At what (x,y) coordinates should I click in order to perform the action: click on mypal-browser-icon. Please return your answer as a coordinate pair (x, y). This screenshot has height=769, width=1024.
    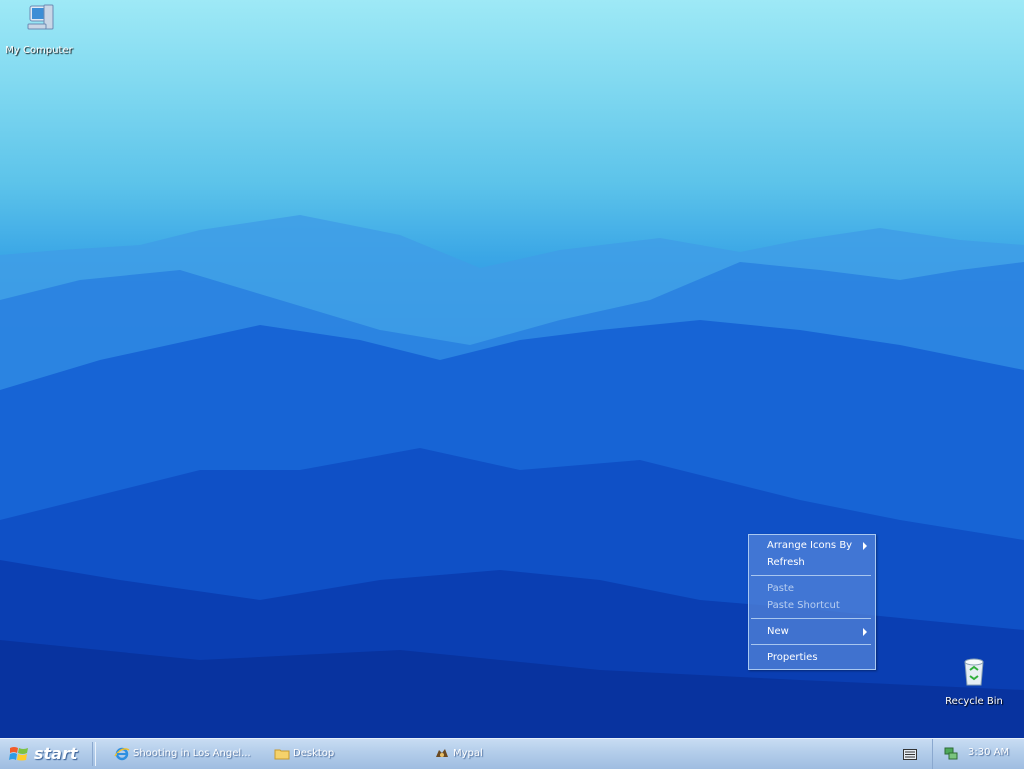
    Looking at the image, I should click on (442, 755).